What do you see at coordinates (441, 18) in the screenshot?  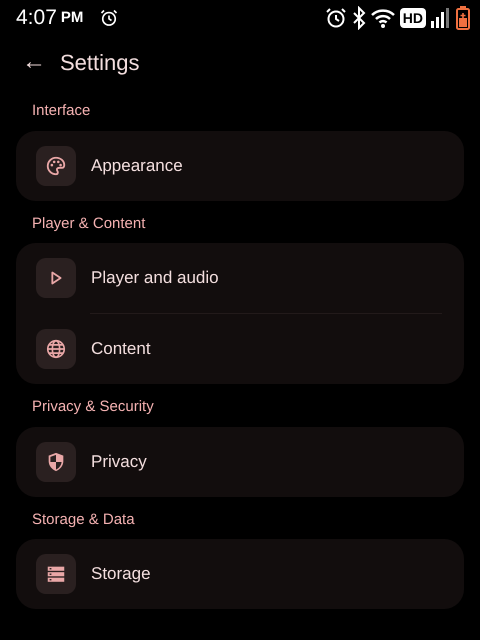 I see `signal-icon` at bounding box center [441, 18].